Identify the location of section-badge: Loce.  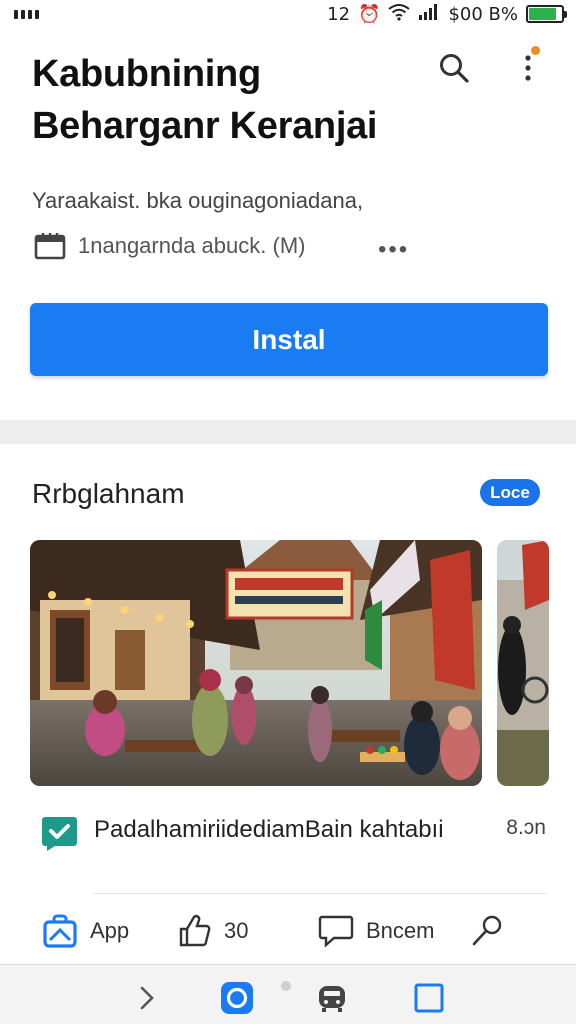
(510, 492).